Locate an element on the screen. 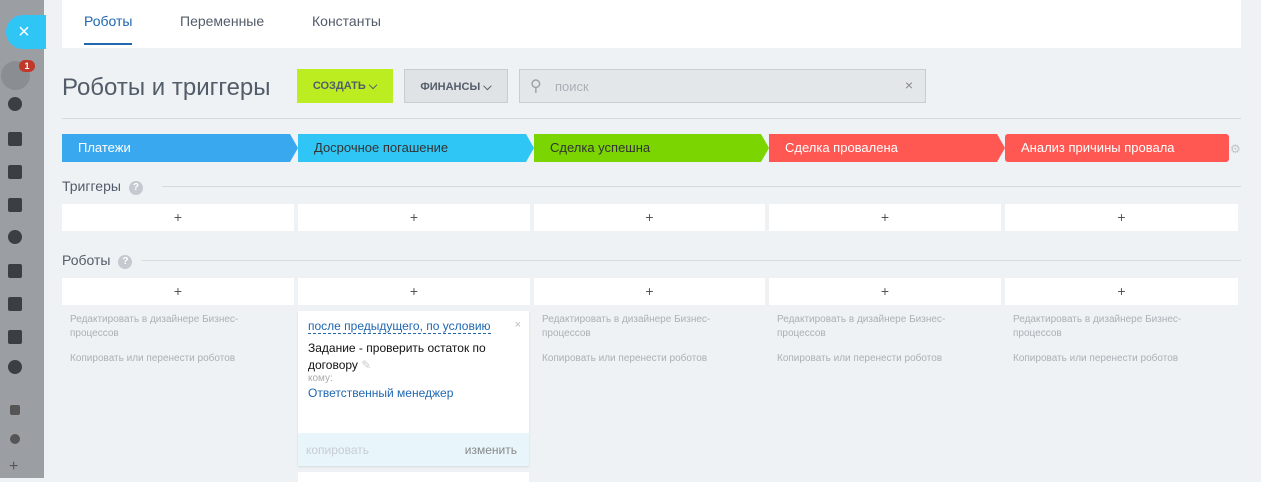  stage-1: Досрочное погашение is located at coordinates (416, 148).